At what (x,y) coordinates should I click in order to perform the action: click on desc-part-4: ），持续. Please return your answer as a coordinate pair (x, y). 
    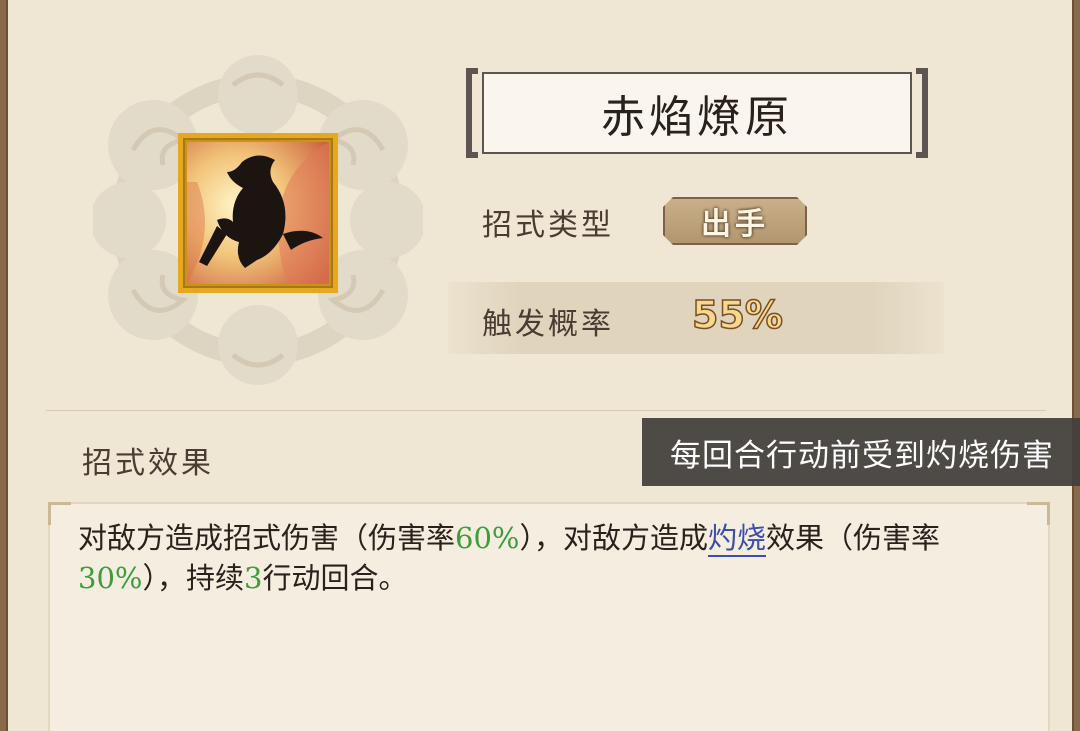
    Looking at the image, I should click on (193, 578).